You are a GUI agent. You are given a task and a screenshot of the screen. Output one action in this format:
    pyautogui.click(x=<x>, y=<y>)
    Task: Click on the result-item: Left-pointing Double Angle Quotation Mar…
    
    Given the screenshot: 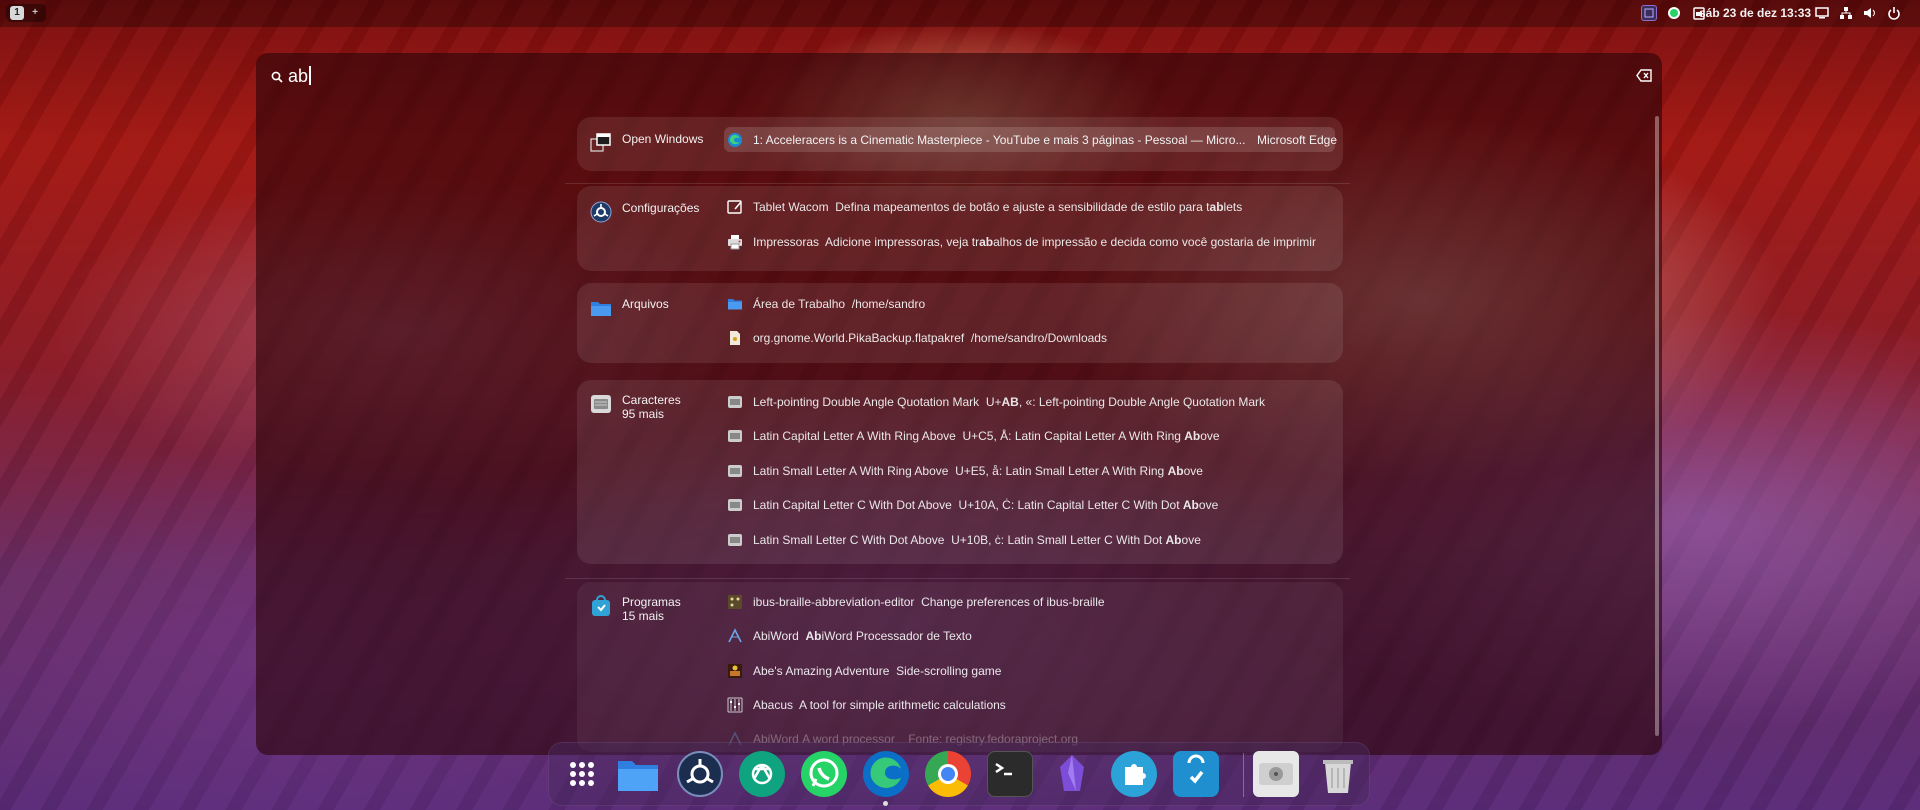 What is the action you would take?
    pyautogui.click(x=996, y=402)
    